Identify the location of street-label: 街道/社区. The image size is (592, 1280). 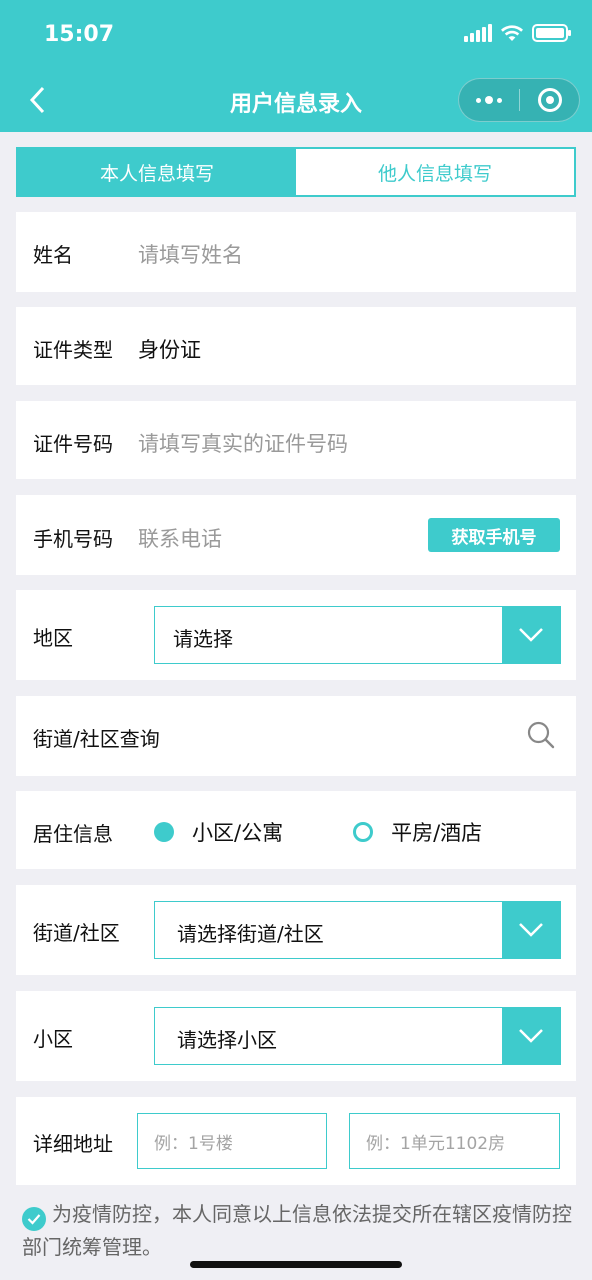
(76, 933).